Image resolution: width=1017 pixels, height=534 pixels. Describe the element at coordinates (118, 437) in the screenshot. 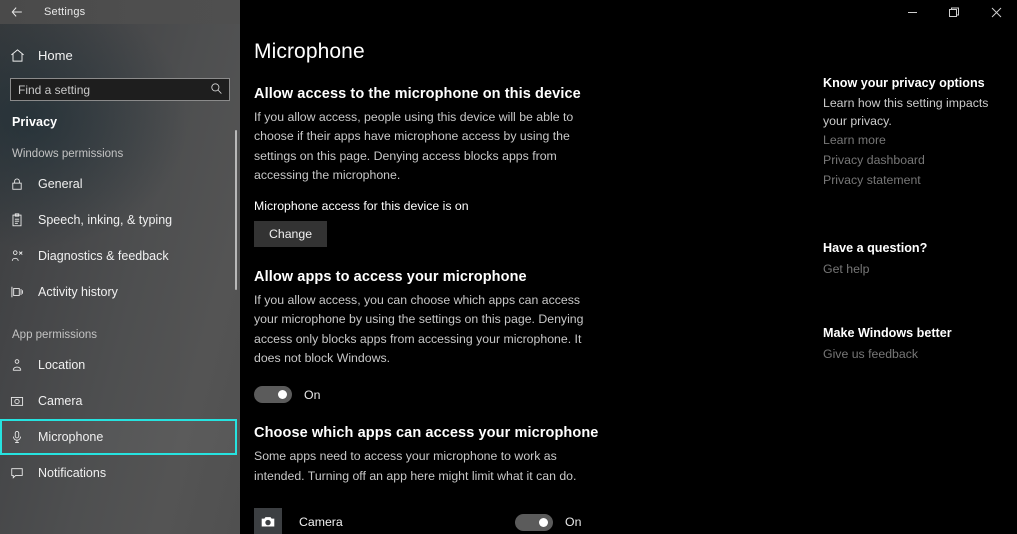

I see `sidebar-item-microphone: Microphone` at that location.